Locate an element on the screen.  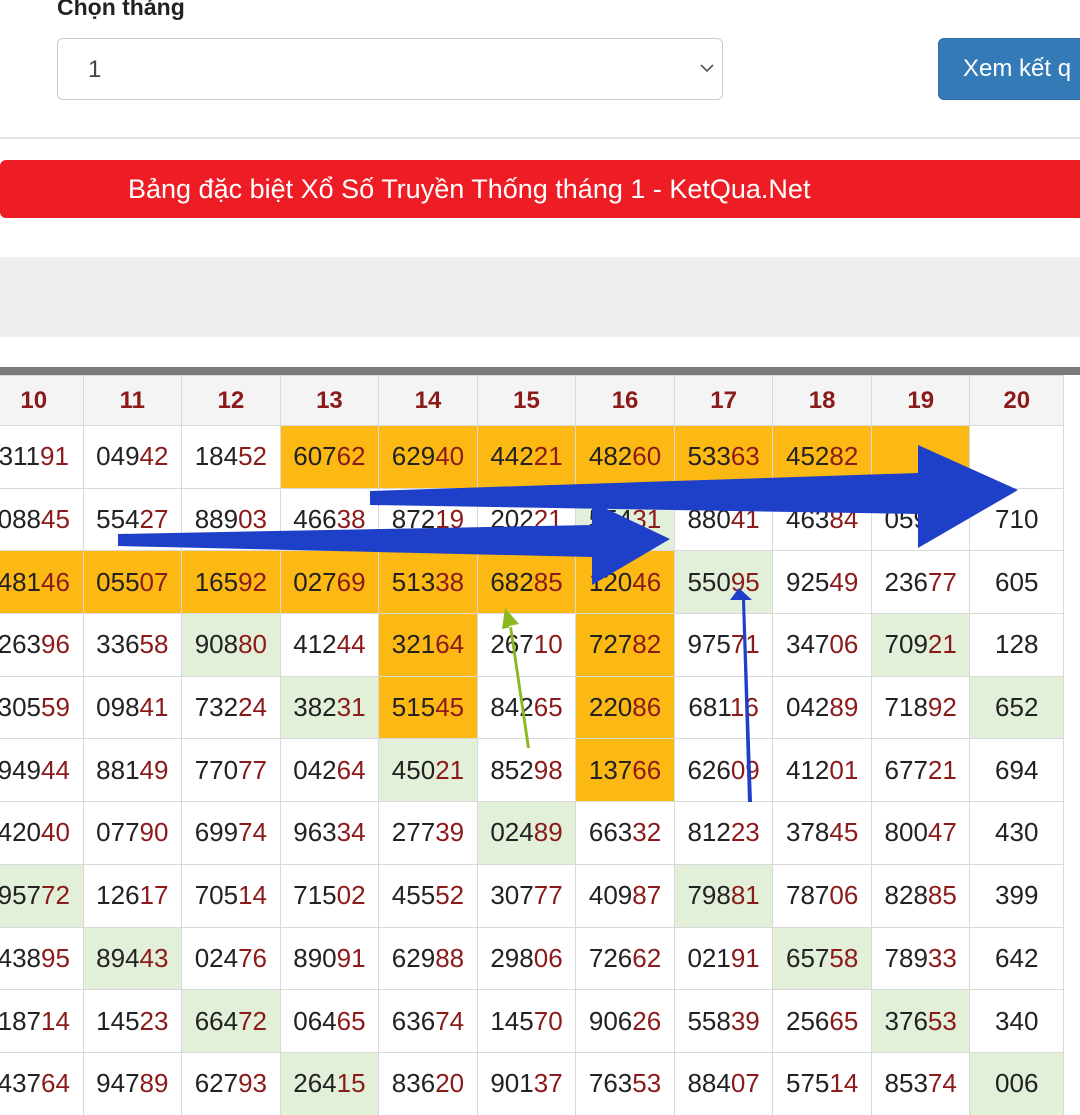
result-head-digits: 657 is located at coordinates (807, 957).